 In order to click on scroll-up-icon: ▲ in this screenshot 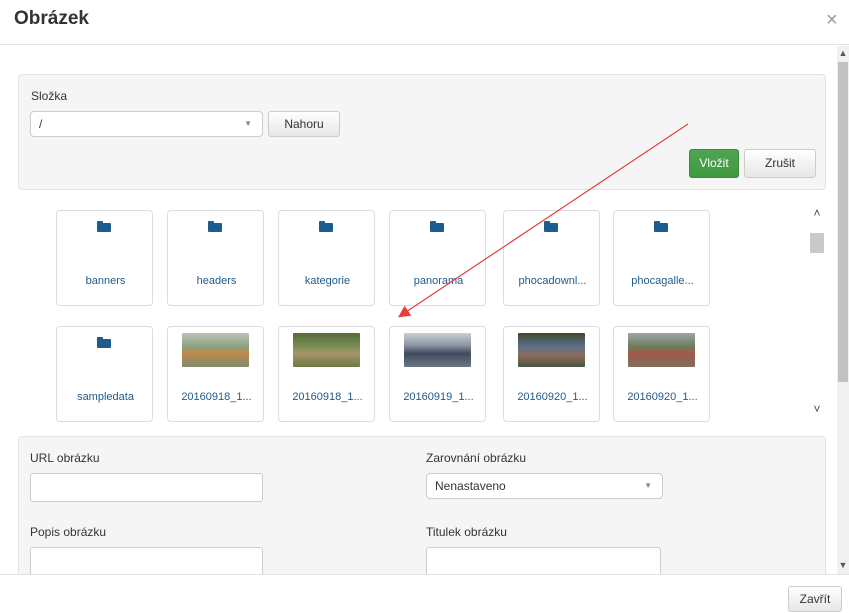, I will do `click(843, 53)`.